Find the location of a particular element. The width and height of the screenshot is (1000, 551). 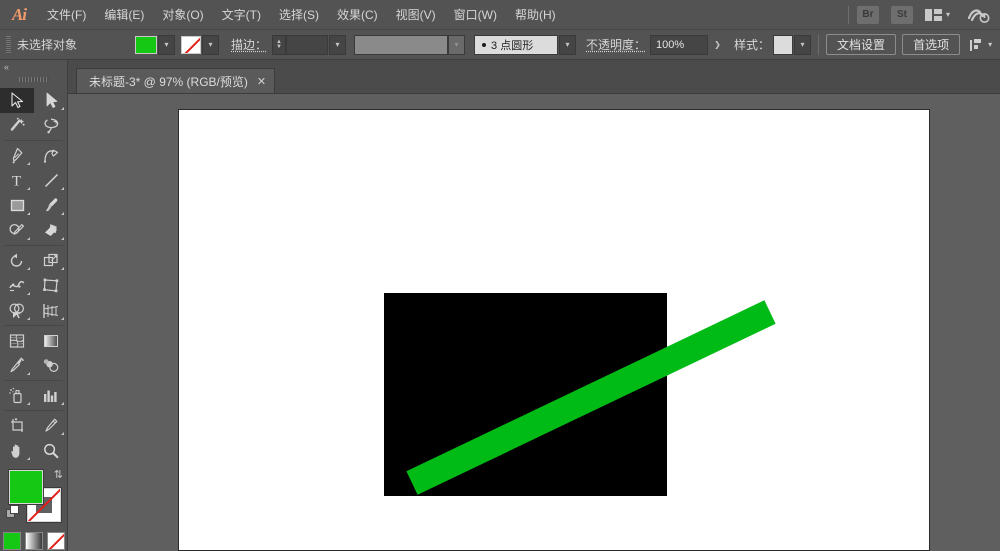

menu-help: 帮助(H) is located at coordinates (535, 15).